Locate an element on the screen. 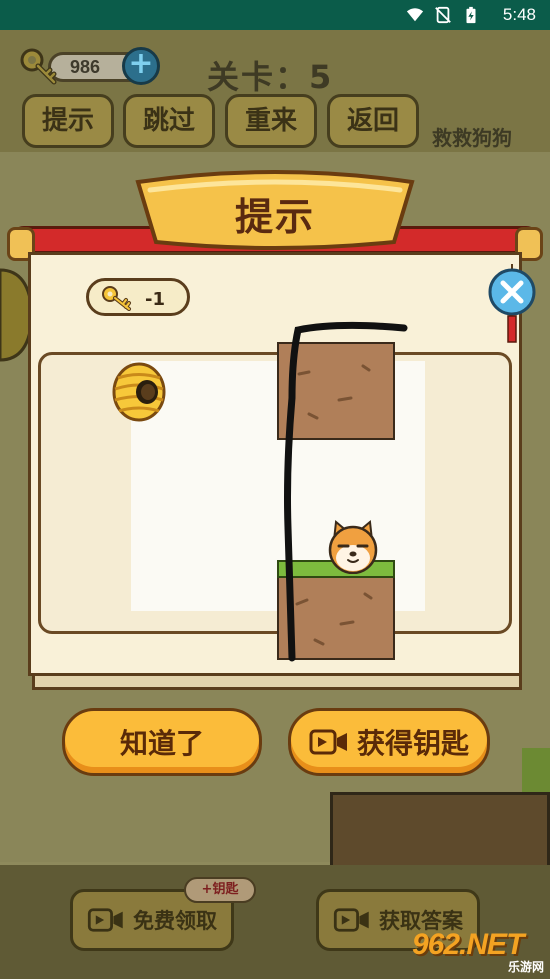 Image resolution: width=550 pixels, height=979 pixels. status-icons is located at coordinates (443, 15).